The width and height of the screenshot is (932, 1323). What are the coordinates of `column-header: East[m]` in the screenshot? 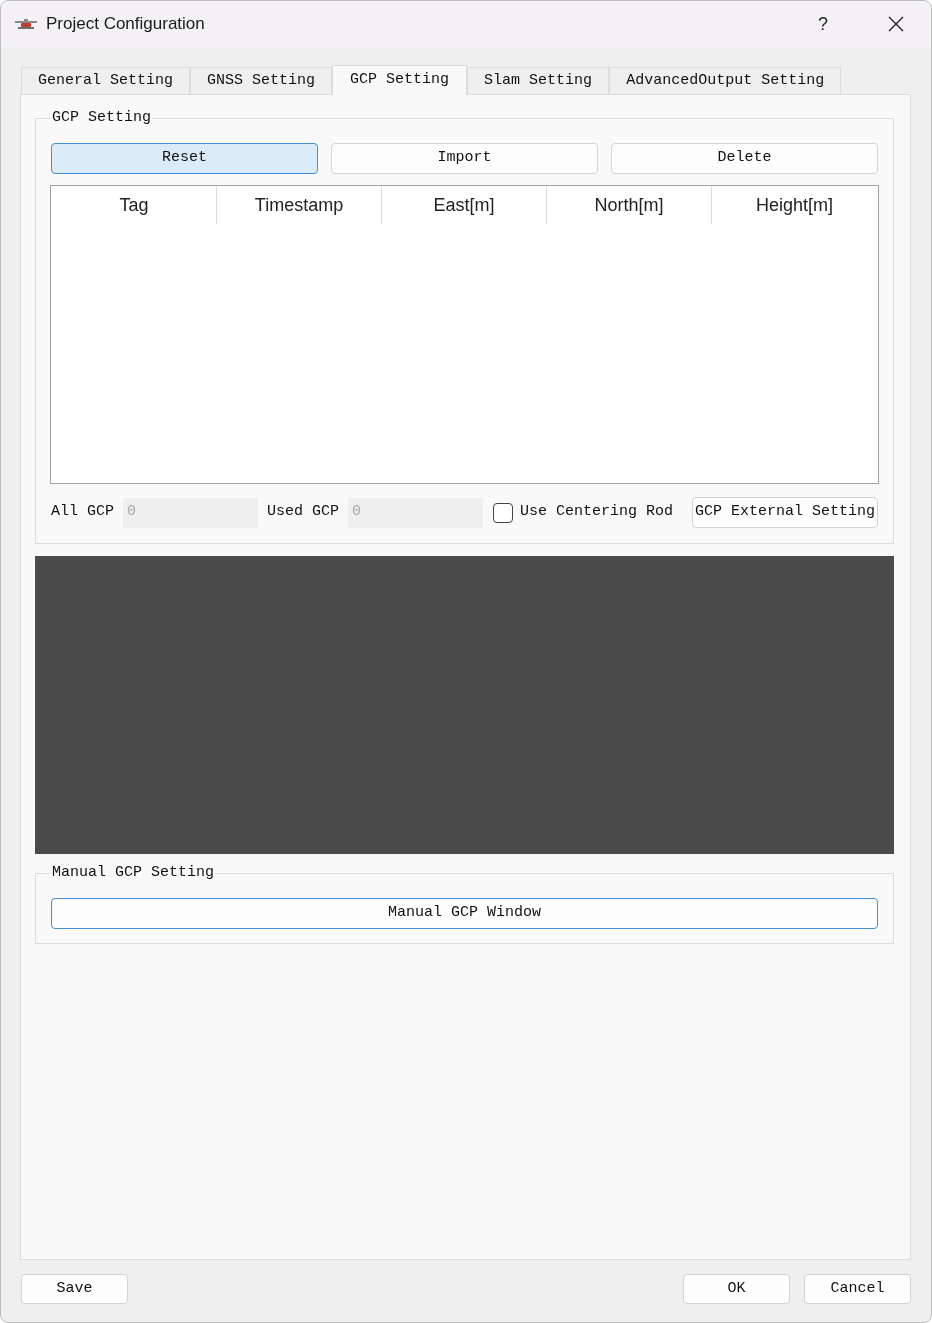 It's located at (464, 205).